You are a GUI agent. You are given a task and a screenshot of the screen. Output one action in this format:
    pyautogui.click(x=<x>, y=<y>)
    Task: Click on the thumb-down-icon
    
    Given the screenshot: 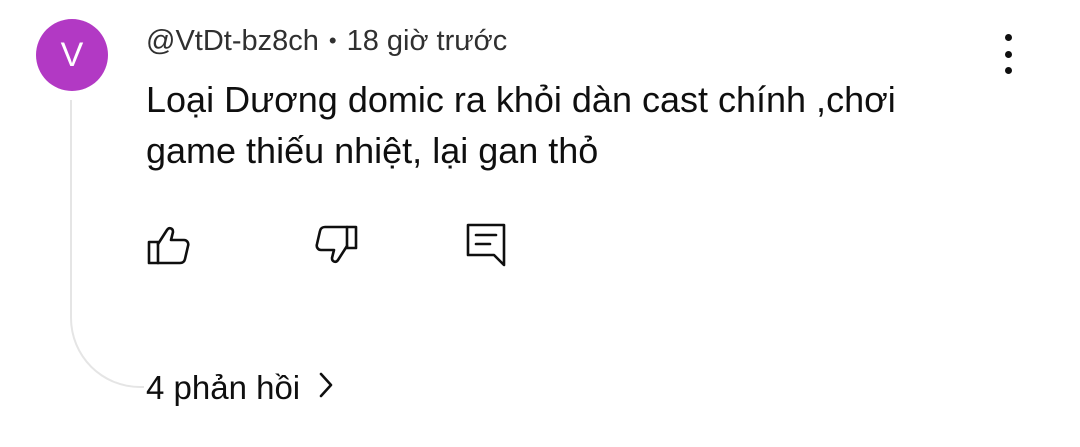 What is the action you would take?
    pyautogui.click(x=336, y=244)
    